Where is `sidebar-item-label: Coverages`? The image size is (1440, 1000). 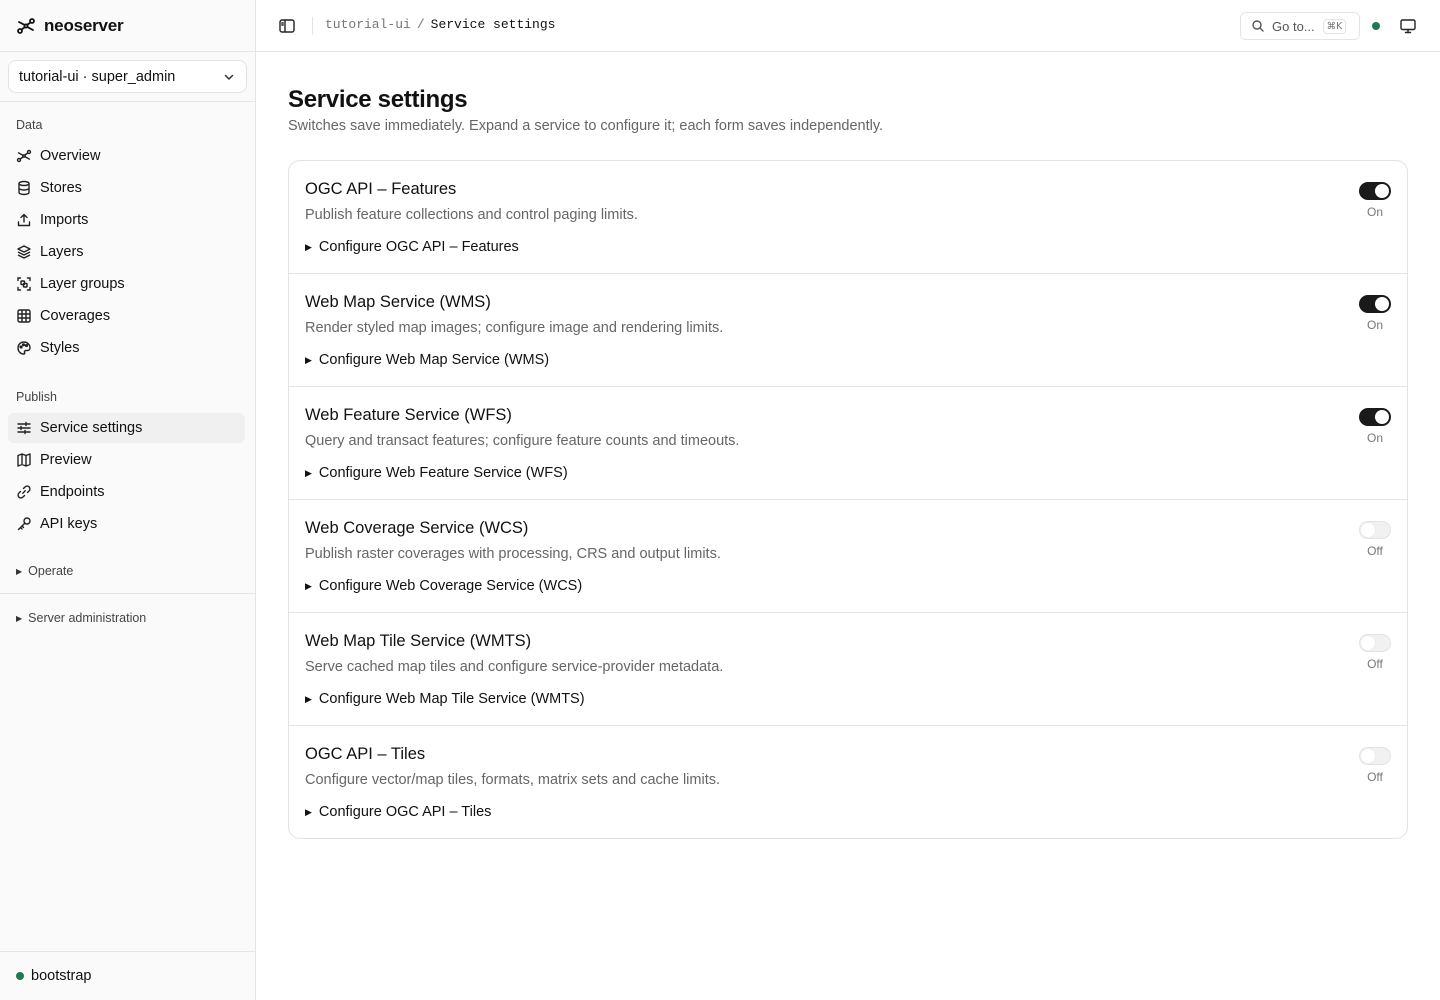 sidebar-item-label: Coverages is located at coordinates (75, 316).